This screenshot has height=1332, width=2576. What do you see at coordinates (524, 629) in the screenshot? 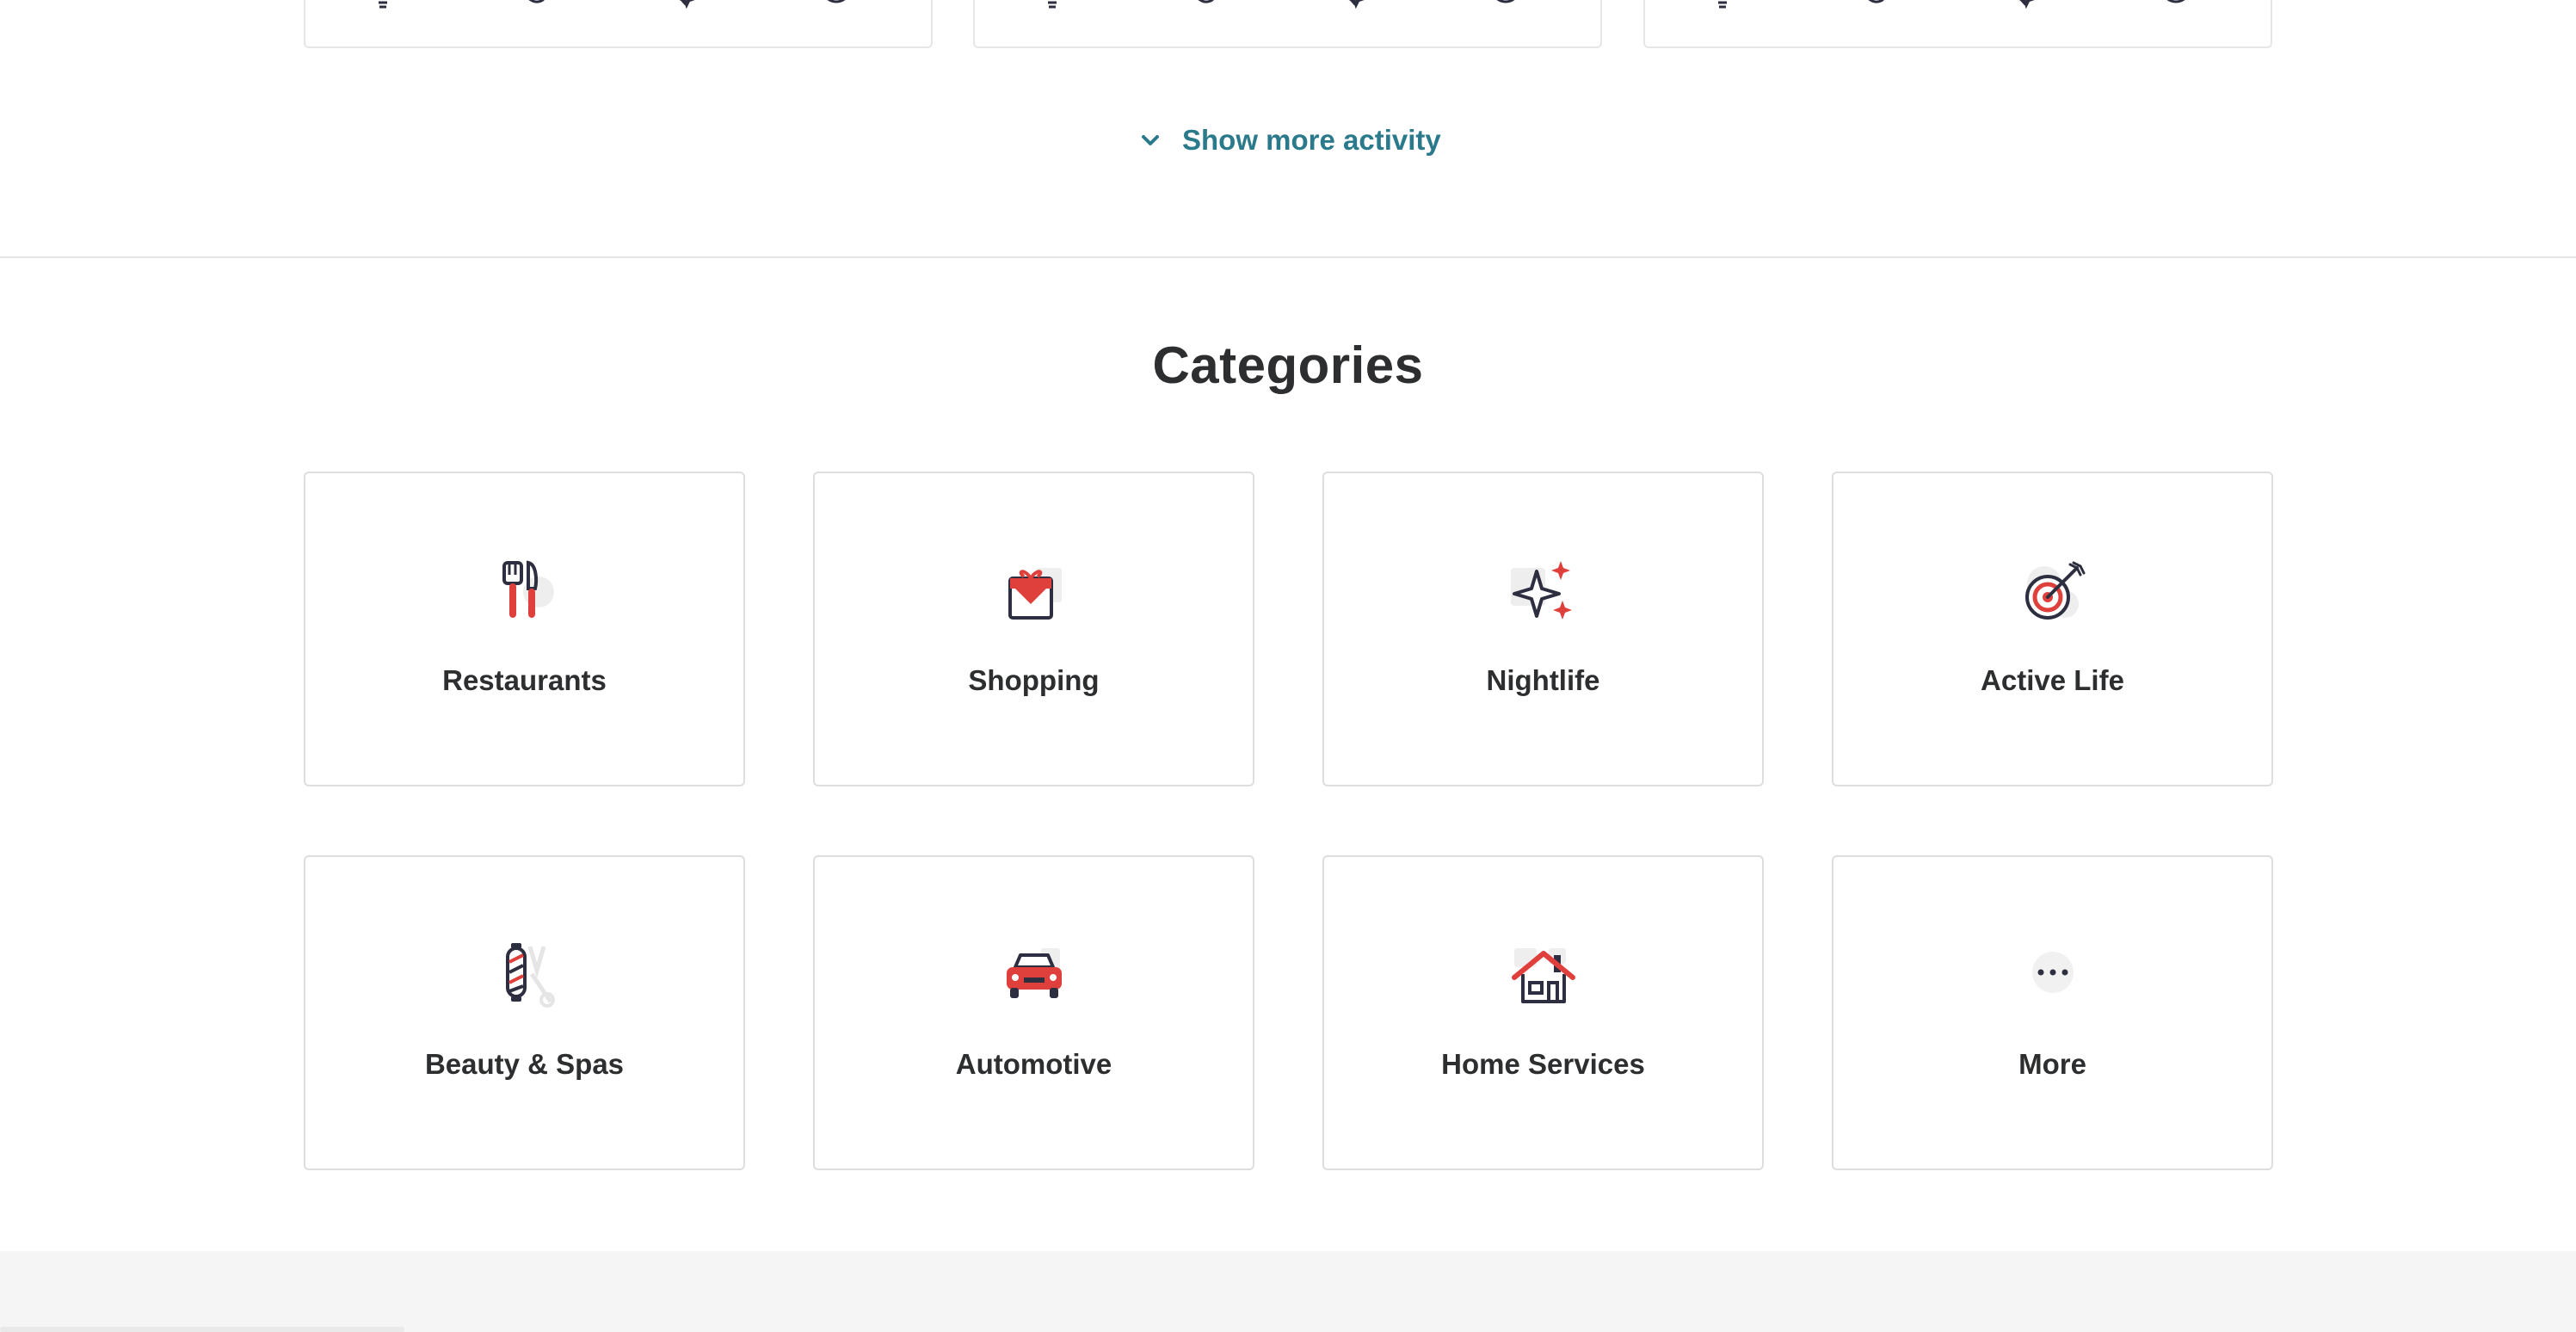
I see `category-card-restaurants: Restaurants` at bounding box center [524, 629].